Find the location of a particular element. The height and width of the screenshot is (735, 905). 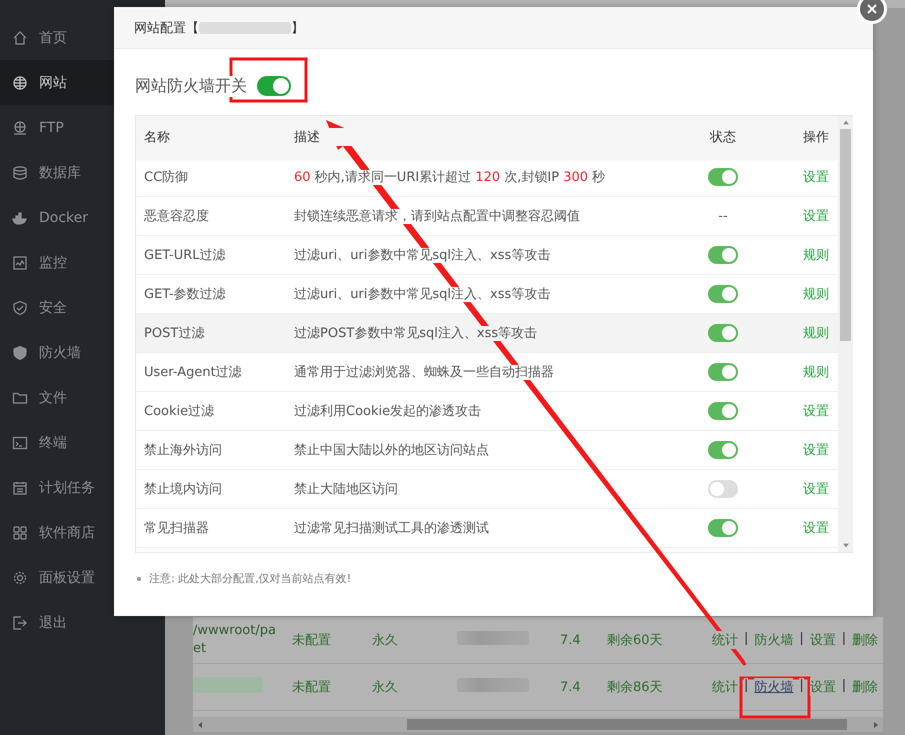

dialog-title: 】 is located at coordinates (297, 28).